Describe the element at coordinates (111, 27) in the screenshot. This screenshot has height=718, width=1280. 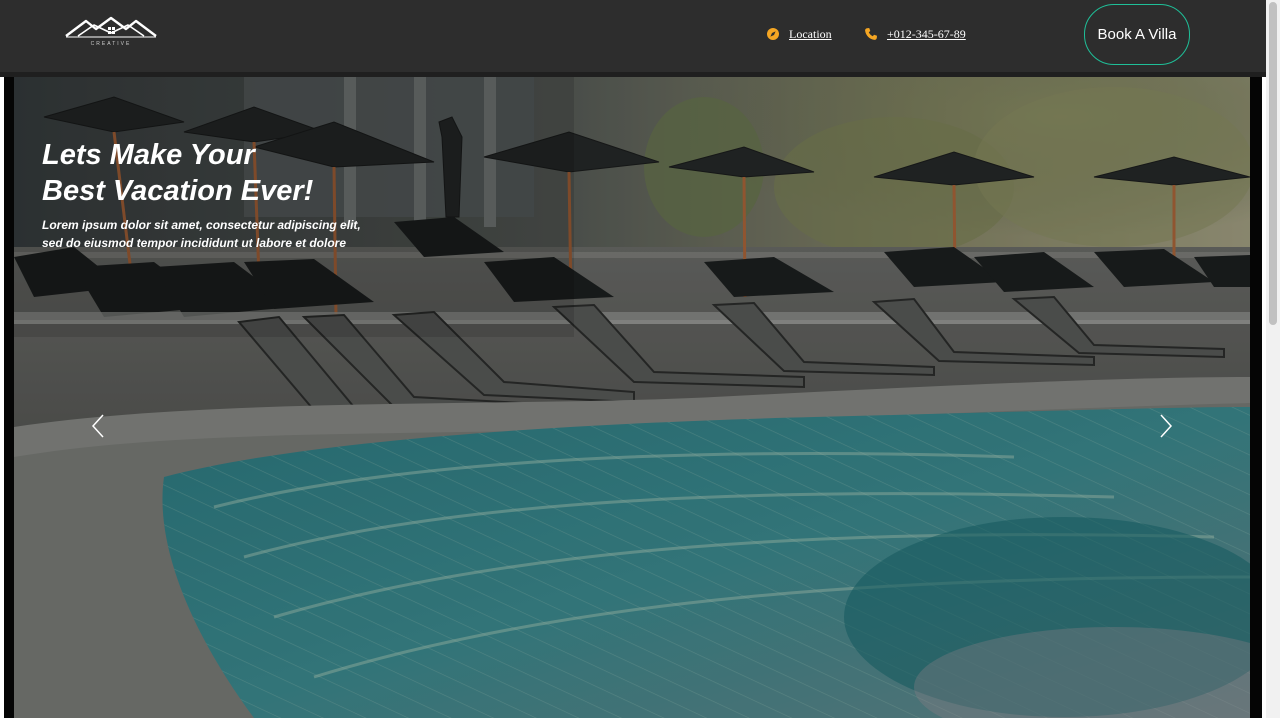
I see `logo-roof-icon` at that location.